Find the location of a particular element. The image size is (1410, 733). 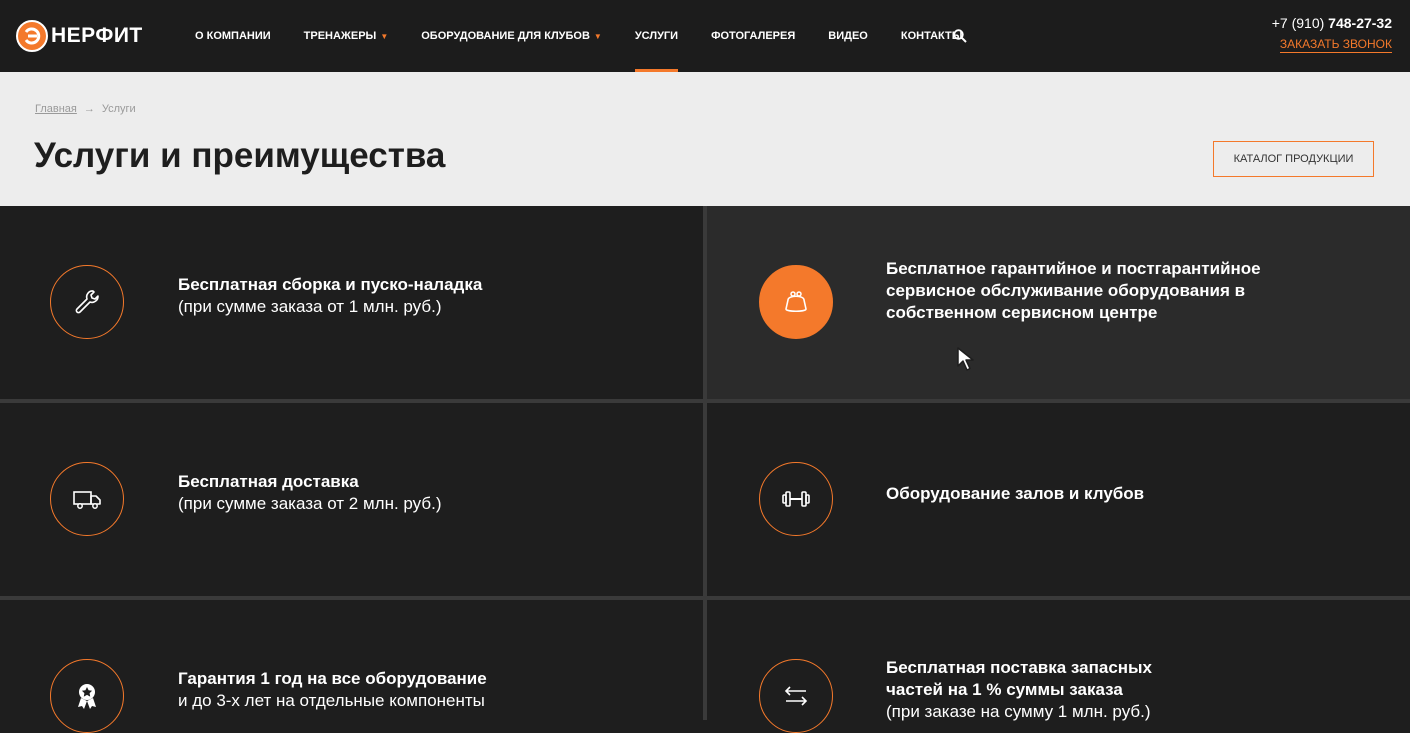

purse-icon is located at coordinates (796, 302).